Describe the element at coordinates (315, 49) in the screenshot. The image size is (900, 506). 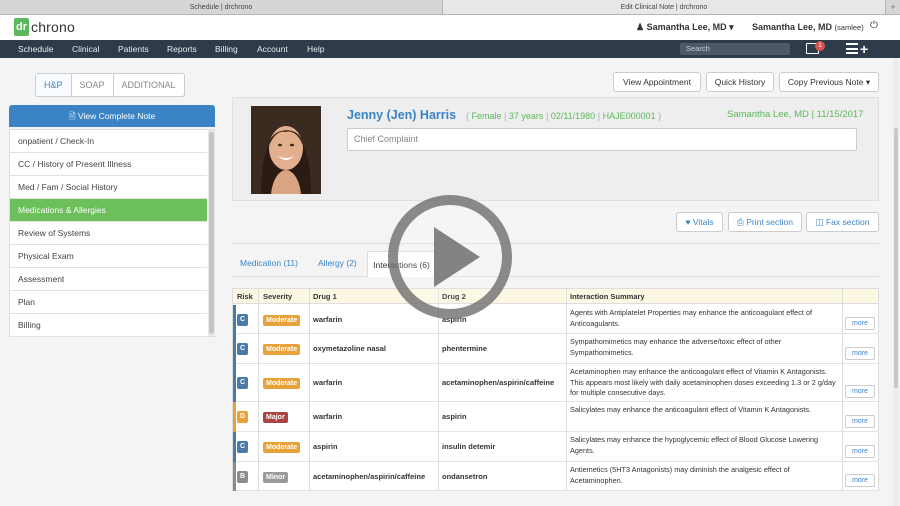
I see `nav-help: Help` at that location.